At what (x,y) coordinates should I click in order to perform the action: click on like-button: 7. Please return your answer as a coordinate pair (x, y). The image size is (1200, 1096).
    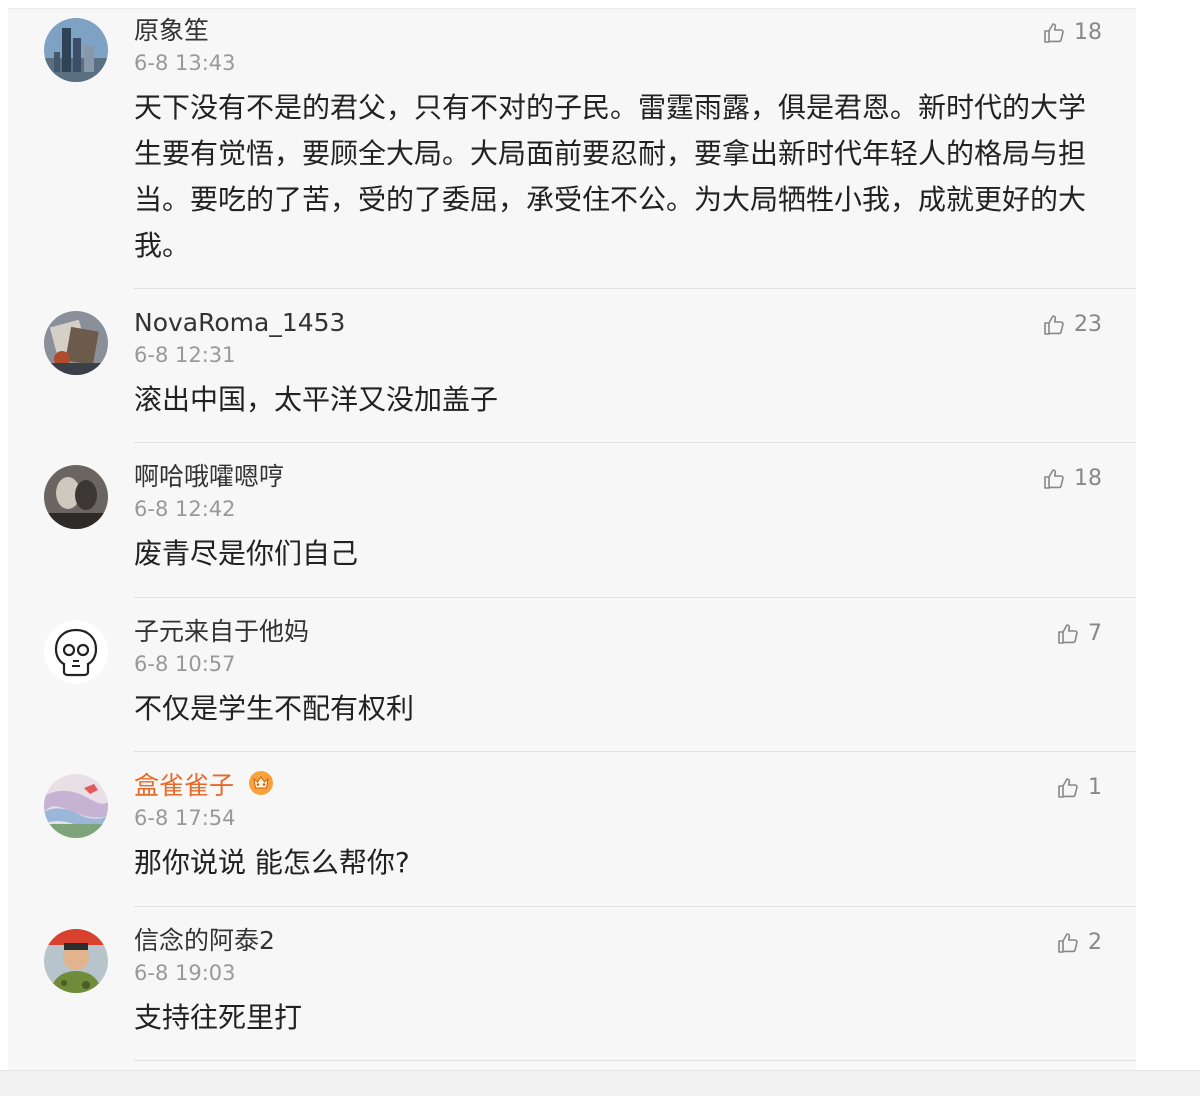
    Looking at the image, I should click on (1079, 634).